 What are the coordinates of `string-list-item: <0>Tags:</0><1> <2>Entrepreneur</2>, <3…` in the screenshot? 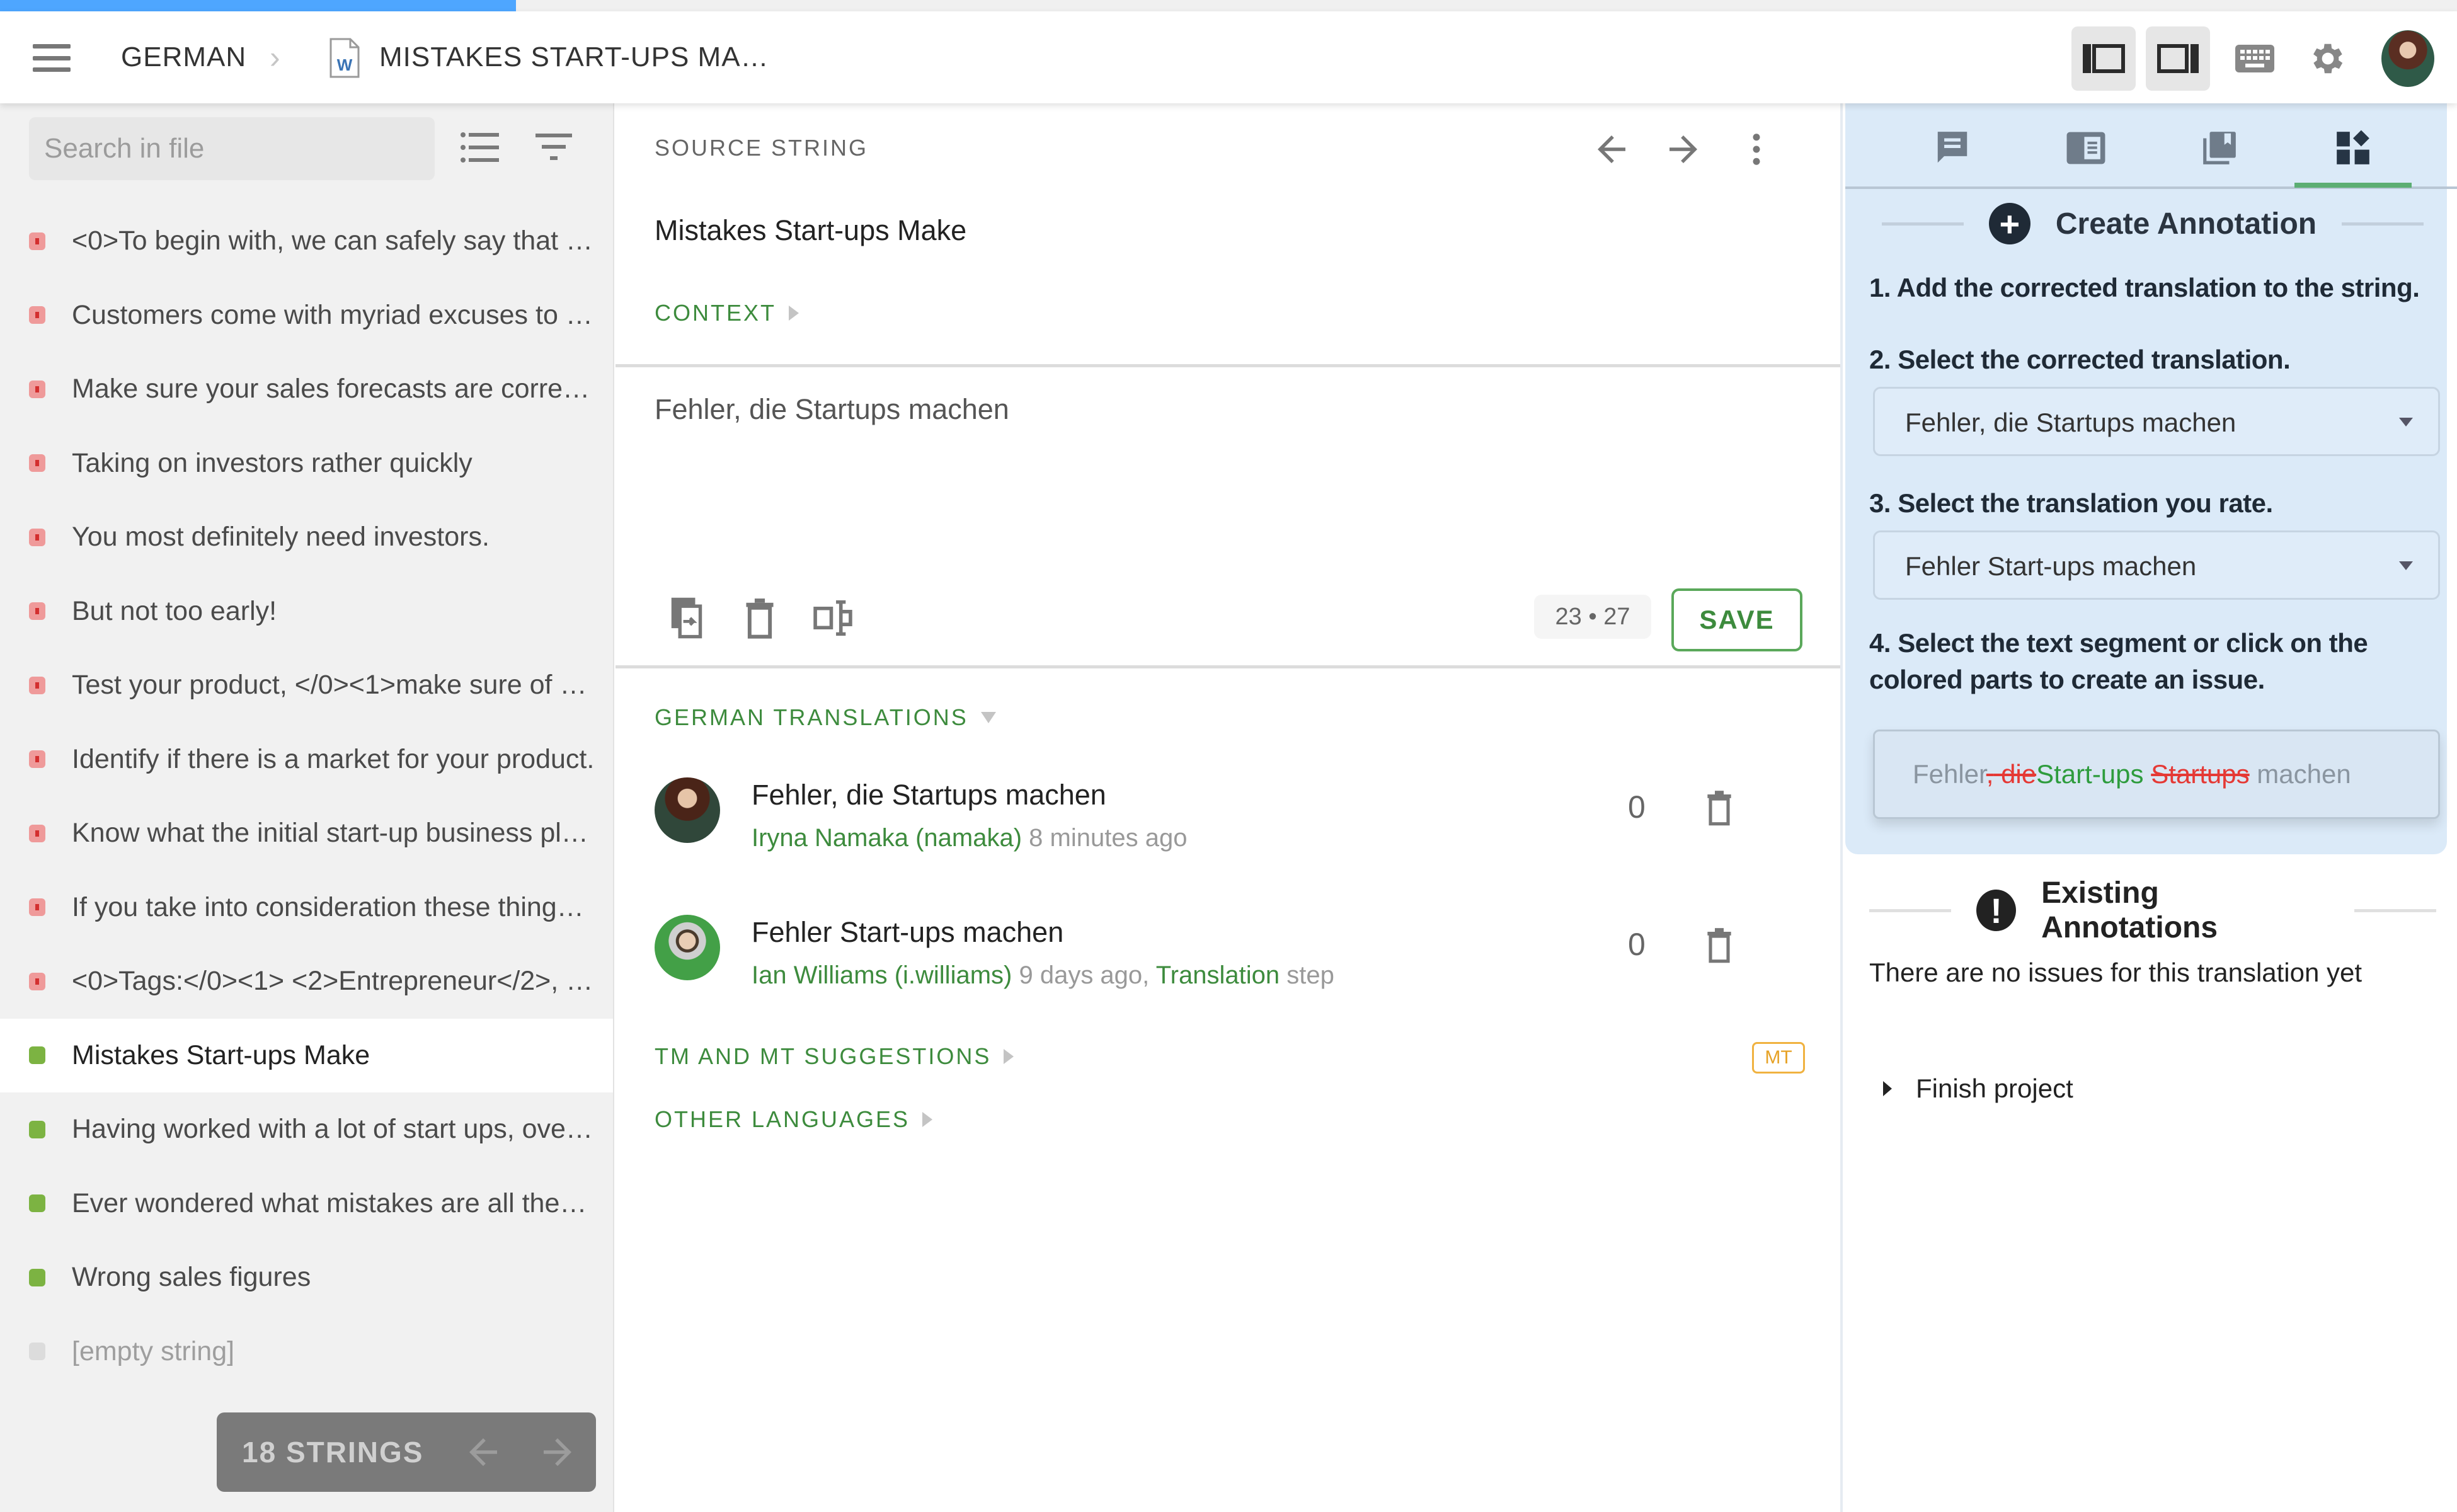 It's located at (306, 981).